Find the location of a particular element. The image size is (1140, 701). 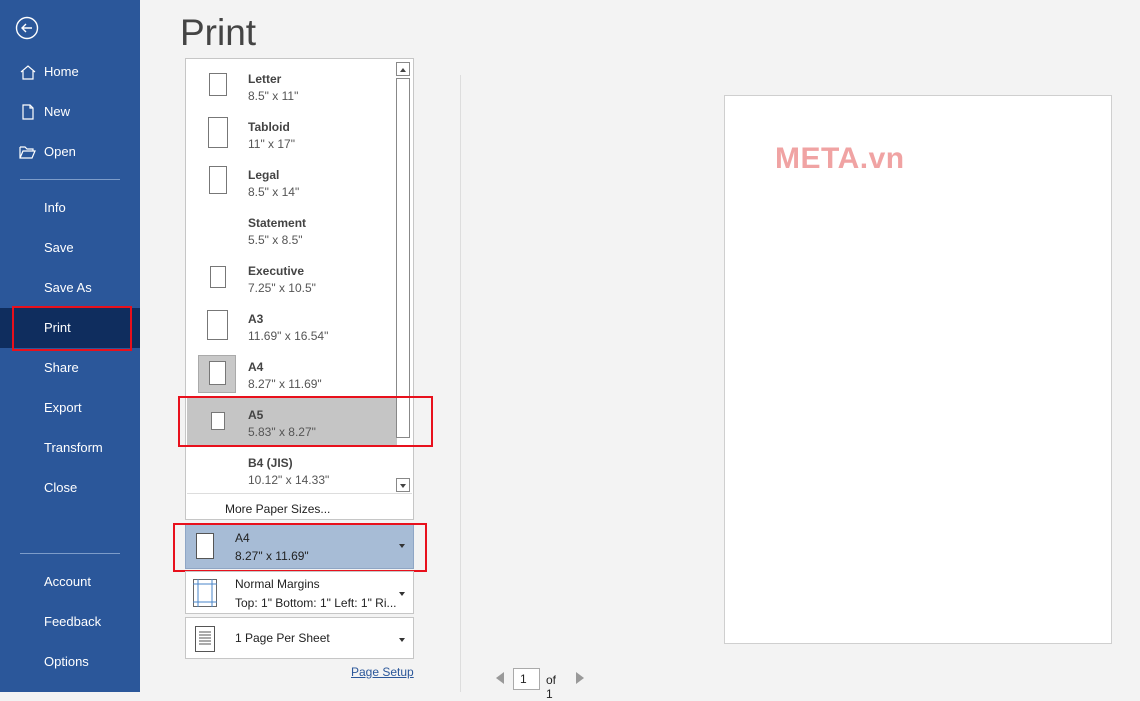

nav-feedback: Feedback is located at coordinates (70, 622).